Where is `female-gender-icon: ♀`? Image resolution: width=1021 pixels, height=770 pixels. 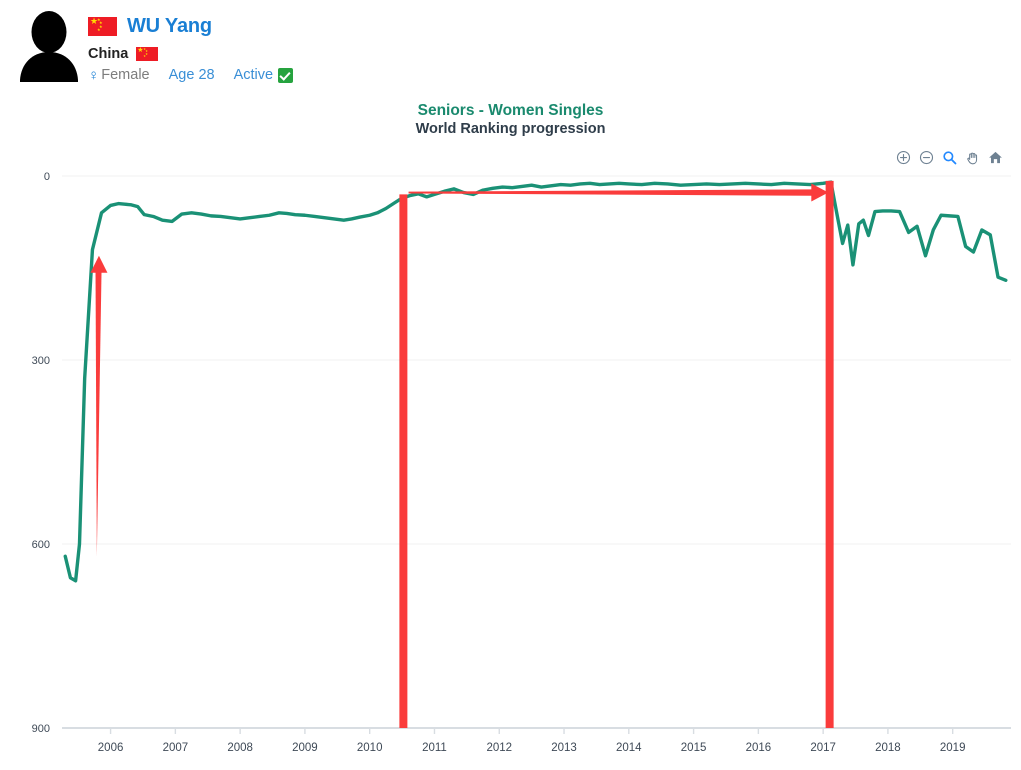
female-gender-icon: ♀ is located at coordinates (94, 75).